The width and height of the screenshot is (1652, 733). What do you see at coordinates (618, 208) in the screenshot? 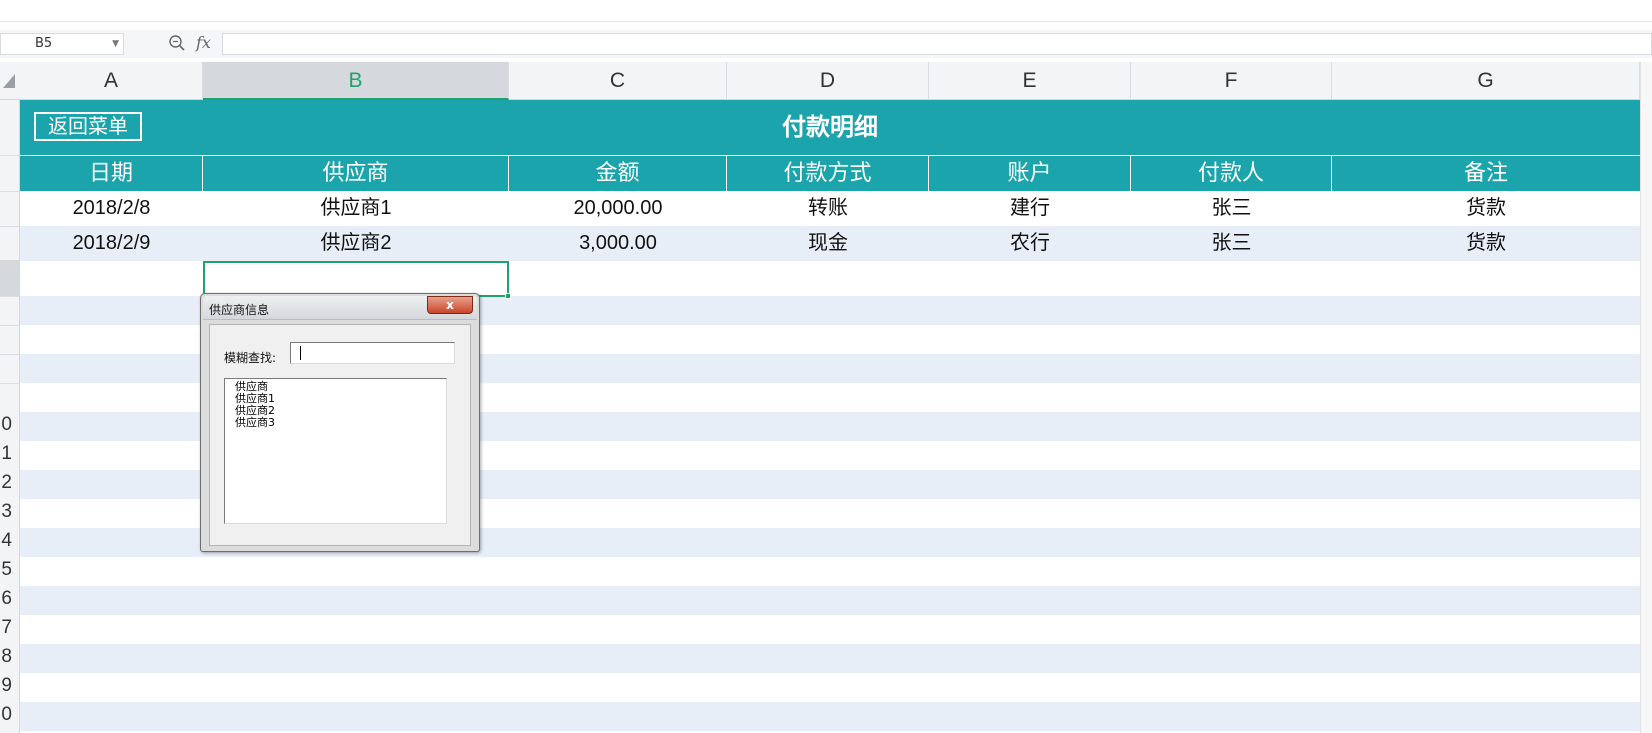
I see `cell-amount: 20,000.00` at bounding box center [618, 208].